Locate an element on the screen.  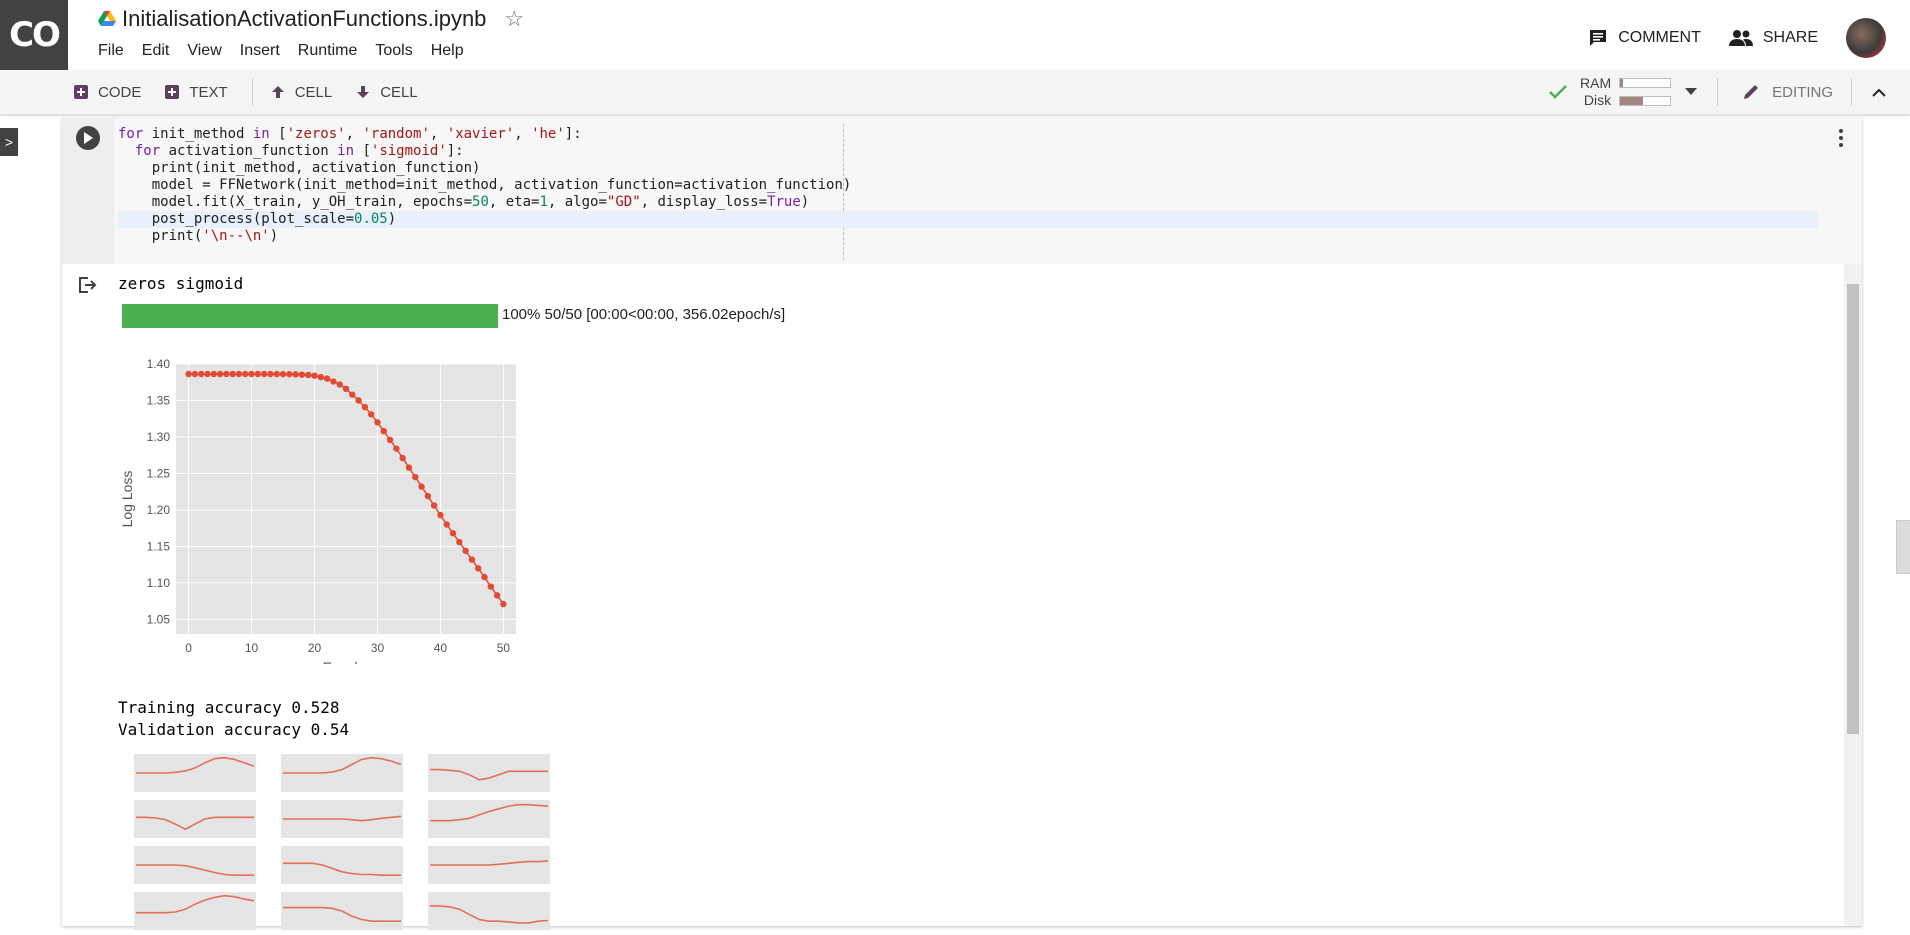
output-header-line: zeros sigmoid is located at coordinates (181, 283).